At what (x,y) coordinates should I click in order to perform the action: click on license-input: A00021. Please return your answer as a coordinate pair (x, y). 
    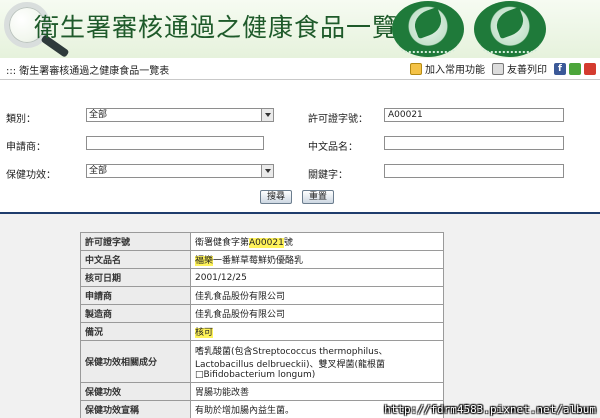
    Looking at the image, I should click on (474, 115).